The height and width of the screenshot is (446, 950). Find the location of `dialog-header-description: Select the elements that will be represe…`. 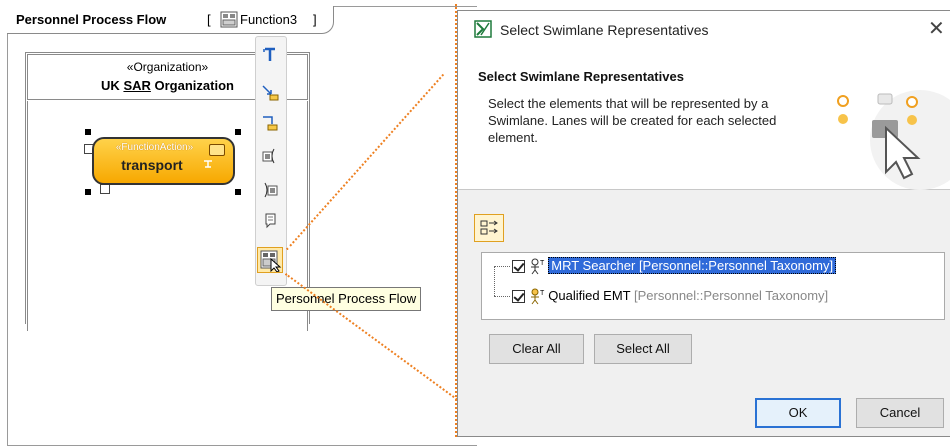

dialog-header-description: Select the elements that will be represe… is located at coordinates (632, 120).